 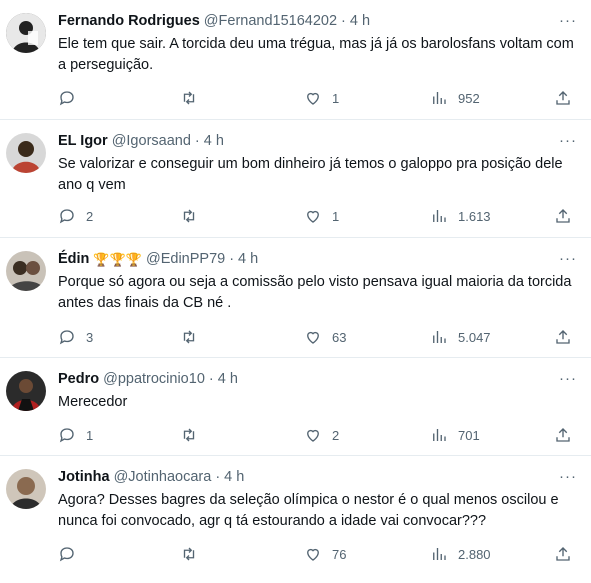 I want to click on user-handle: @EdinPP79, so click(x=185, y=259).